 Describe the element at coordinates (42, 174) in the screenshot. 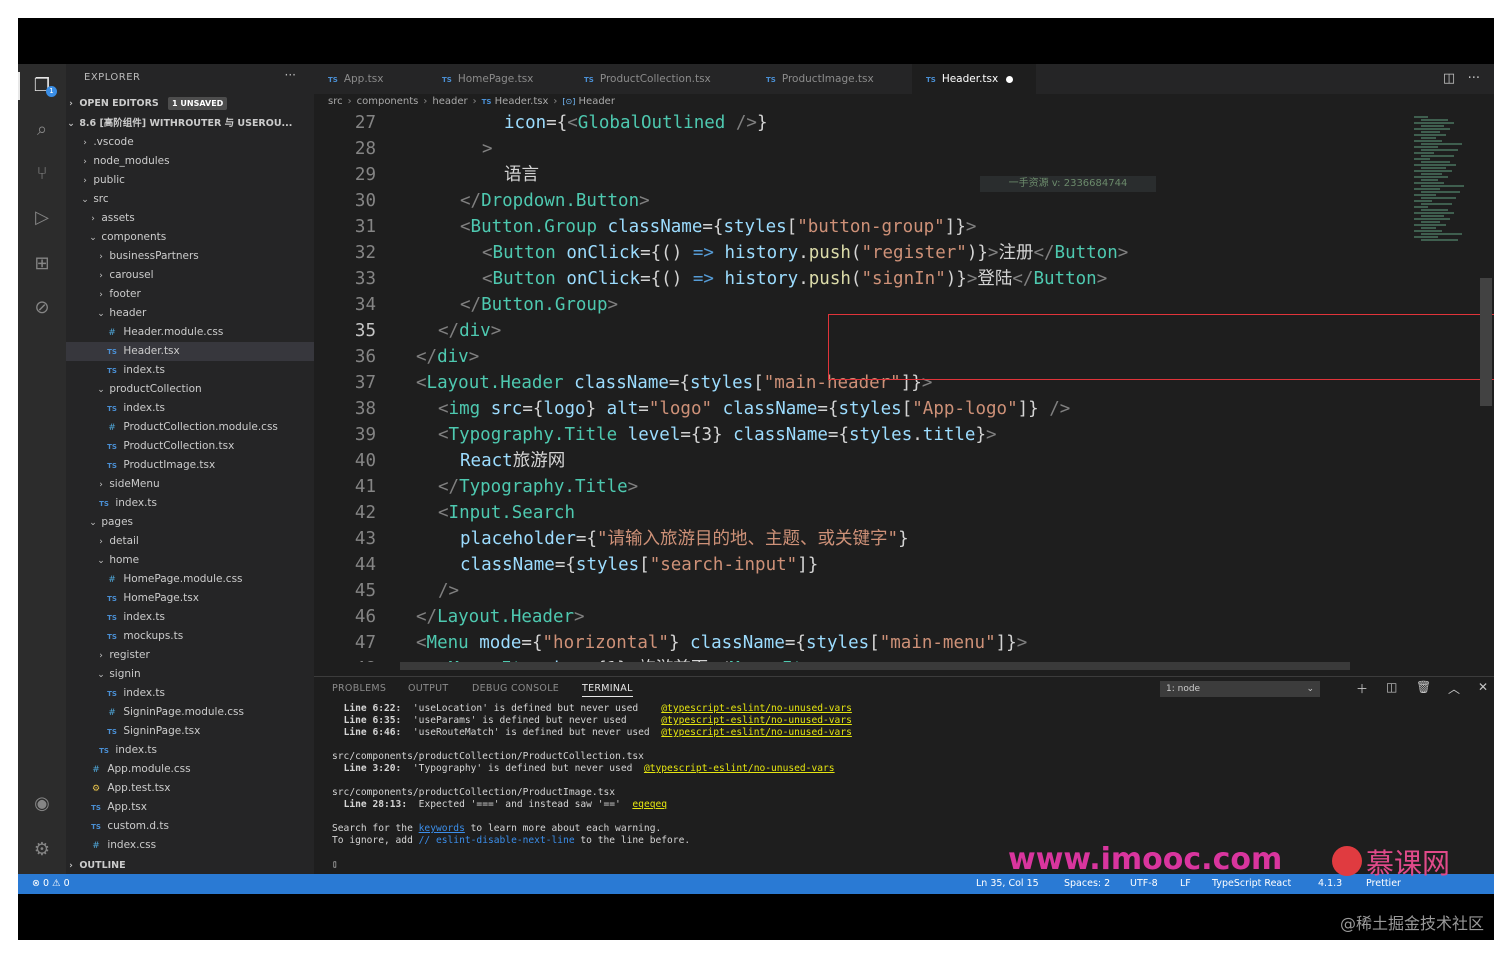

I see `source-control-icon: ⑂` at that location.